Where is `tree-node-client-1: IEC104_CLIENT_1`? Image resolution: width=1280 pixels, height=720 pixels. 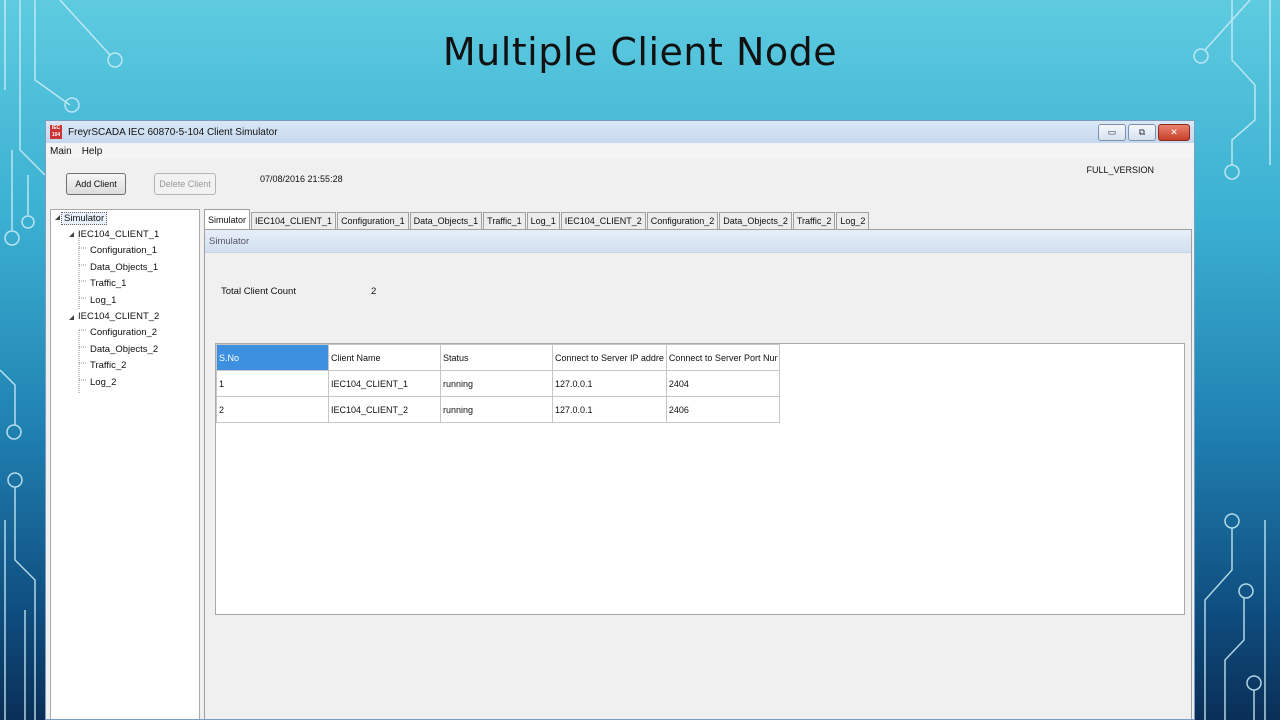 tree-node-client-1: IEC104_CLIENT_1 is located at coordinates (118, 234).